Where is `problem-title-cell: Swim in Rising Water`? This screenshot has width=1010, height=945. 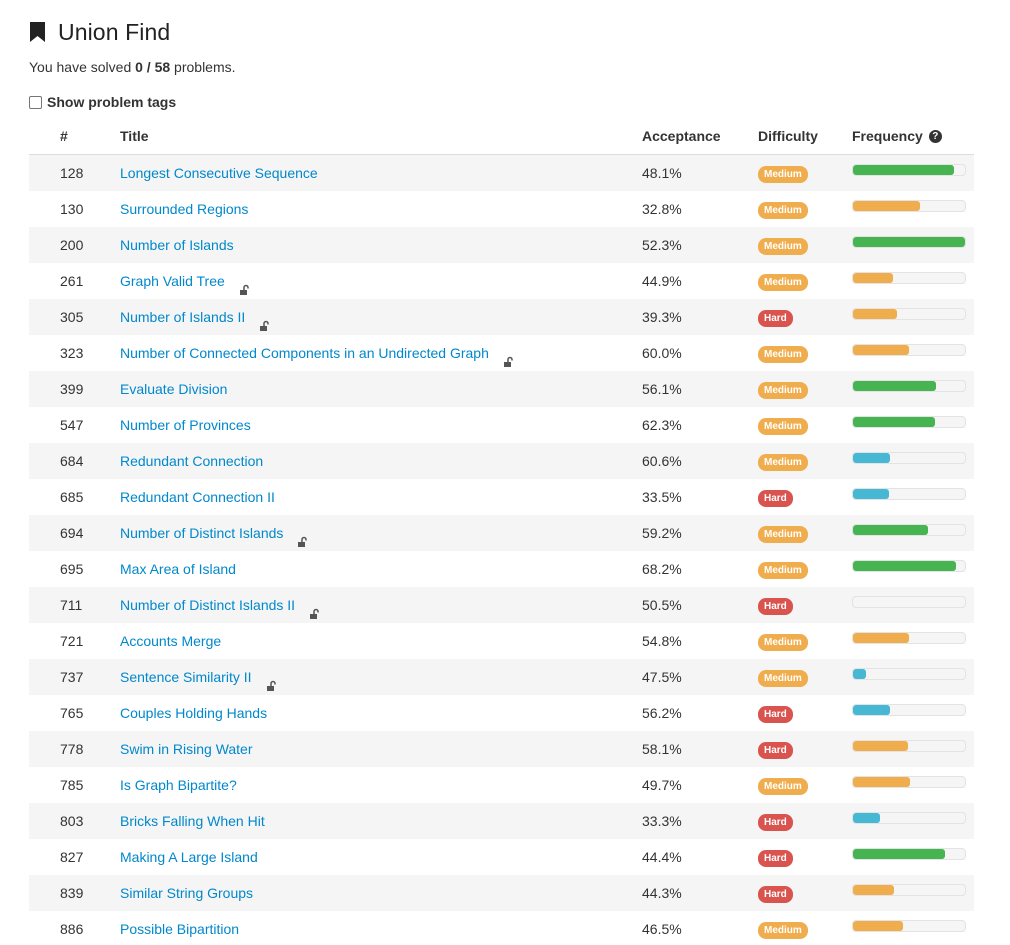 problem-title-cell: Swim in Rising Water is located at coordinates (186, 749).